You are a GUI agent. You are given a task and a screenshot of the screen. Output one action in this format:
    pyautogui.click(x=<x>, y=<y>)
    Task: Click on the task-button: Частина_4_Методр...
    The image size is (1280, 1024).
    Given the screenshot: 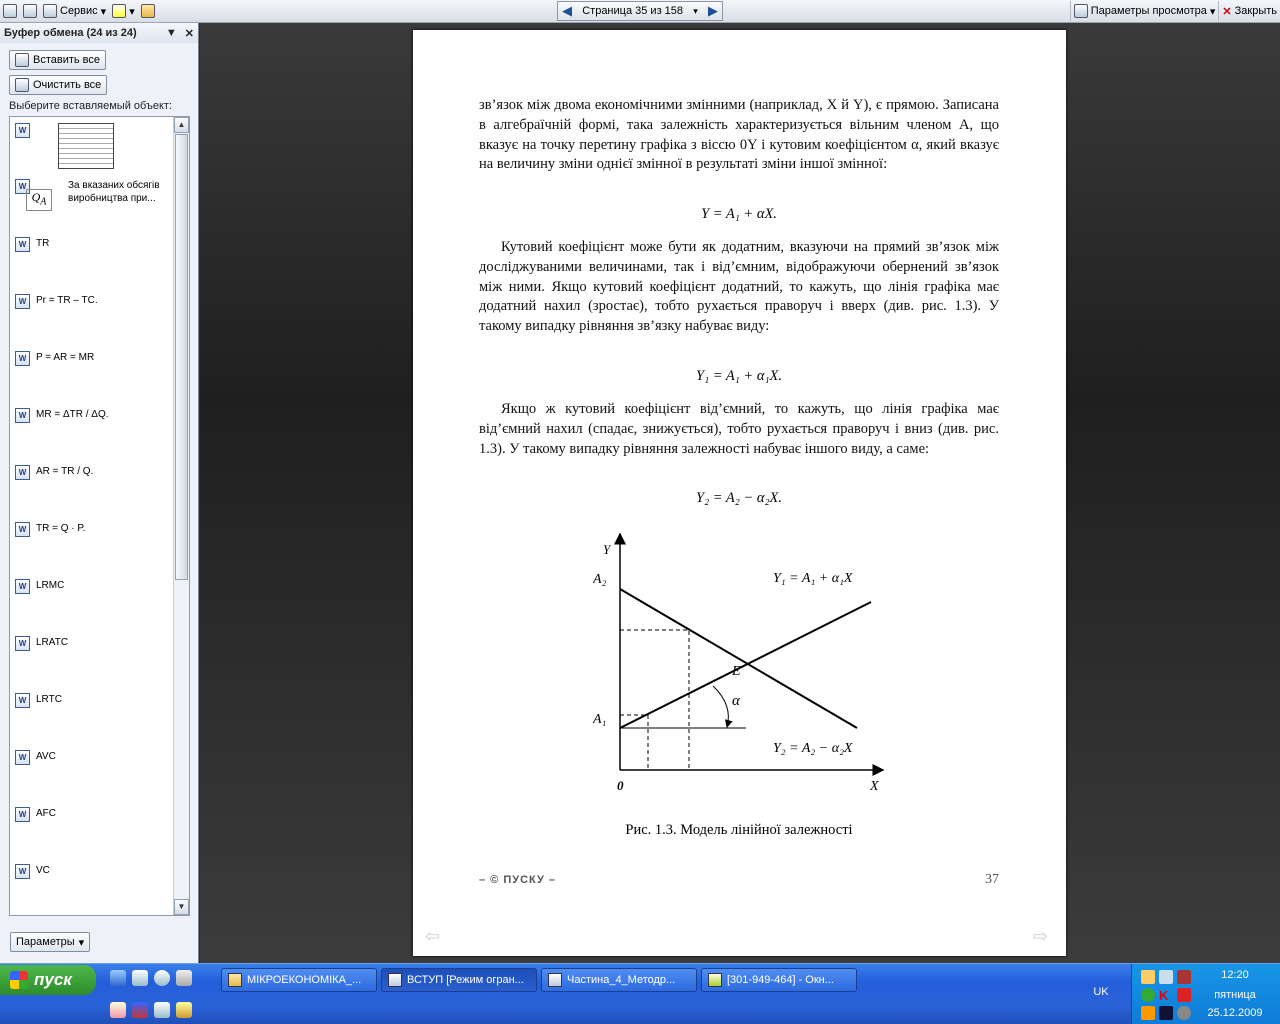 What is the action you would take?
    pyautogui.click(x=619, y=980)
    